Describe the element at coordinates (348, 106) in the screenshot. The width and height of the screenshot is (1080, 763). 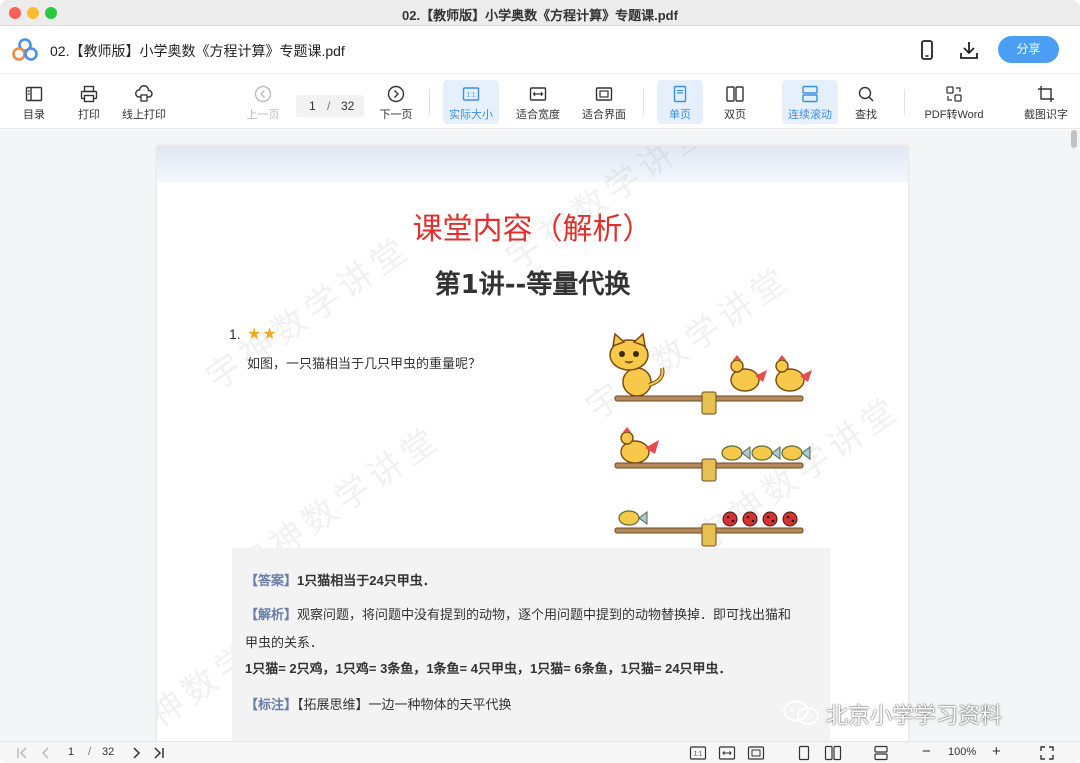
I see `page-total: 32` at that location.